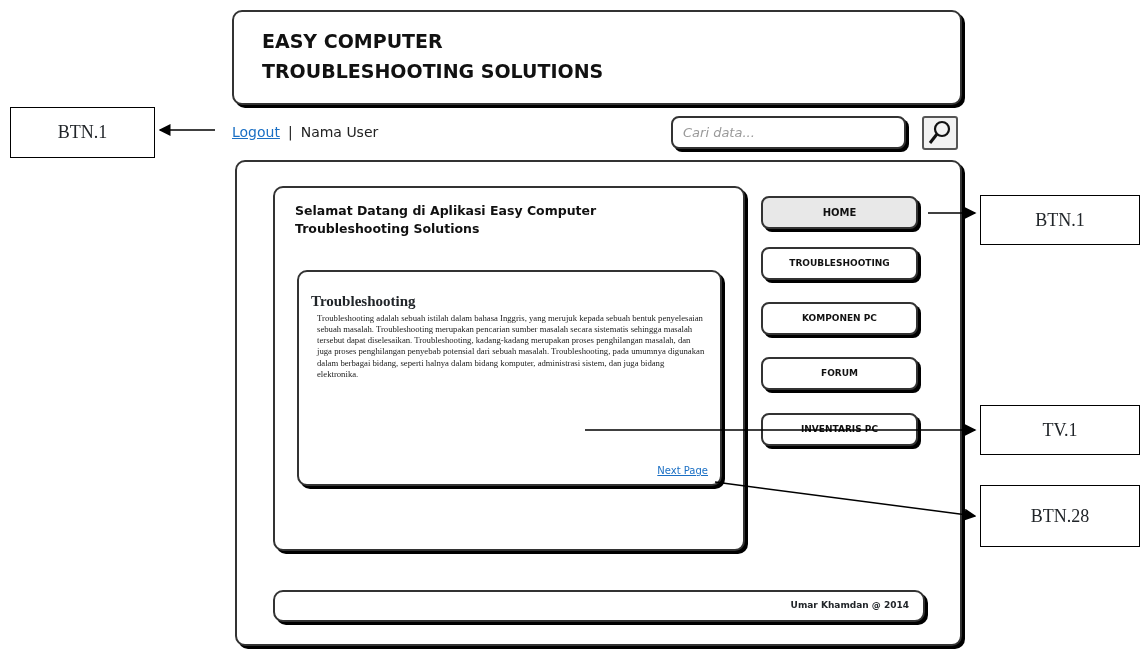 The height and width of the screenshot is (651, 1148). What do you see at coordinates (1060, 430) in the screenshot?
I see `annotation-label: TV.1` at bounding box center [1060, 430].